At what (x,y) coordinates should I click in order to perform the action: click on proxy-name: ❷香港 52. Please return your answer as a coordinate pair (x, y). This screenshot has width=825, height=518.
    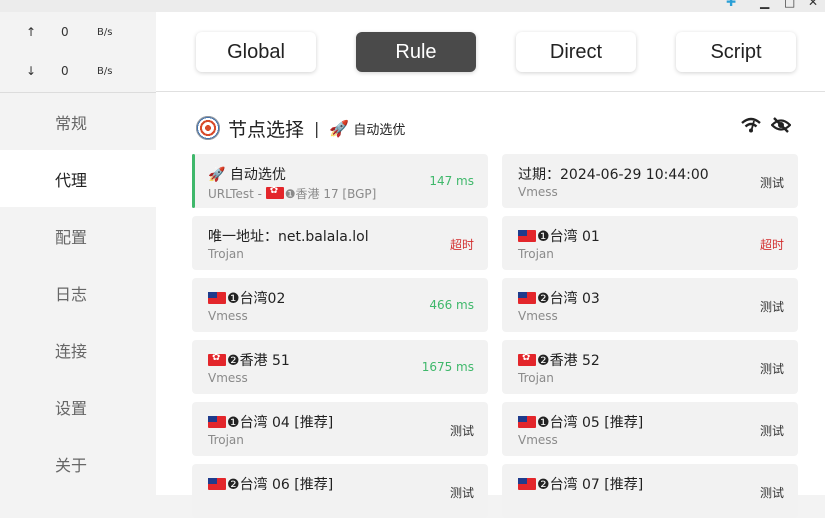
    Looking at the image, I should click on (559, 360).